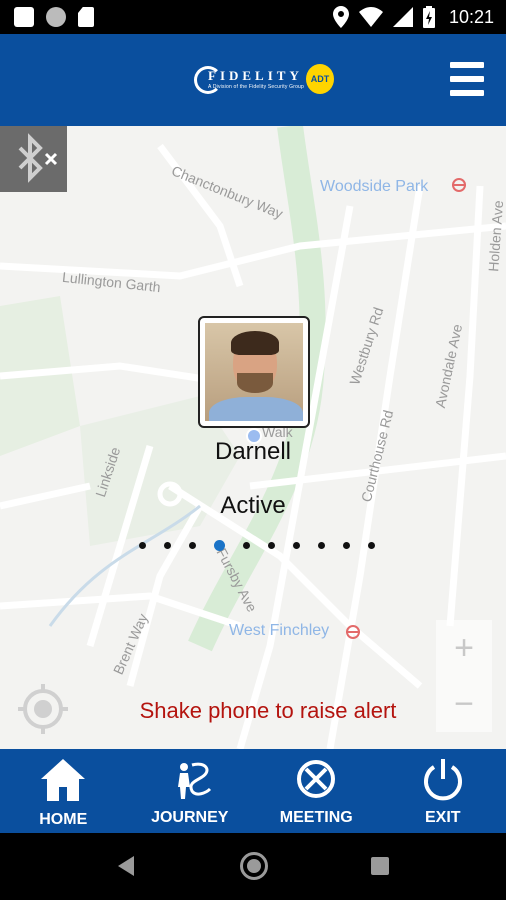 The width and height of the screenshot is (506, 900). What do you see at coordinates (428, 17) in the screenshot?
I see `battery-charging-icon` at bounding box center [428, 17].